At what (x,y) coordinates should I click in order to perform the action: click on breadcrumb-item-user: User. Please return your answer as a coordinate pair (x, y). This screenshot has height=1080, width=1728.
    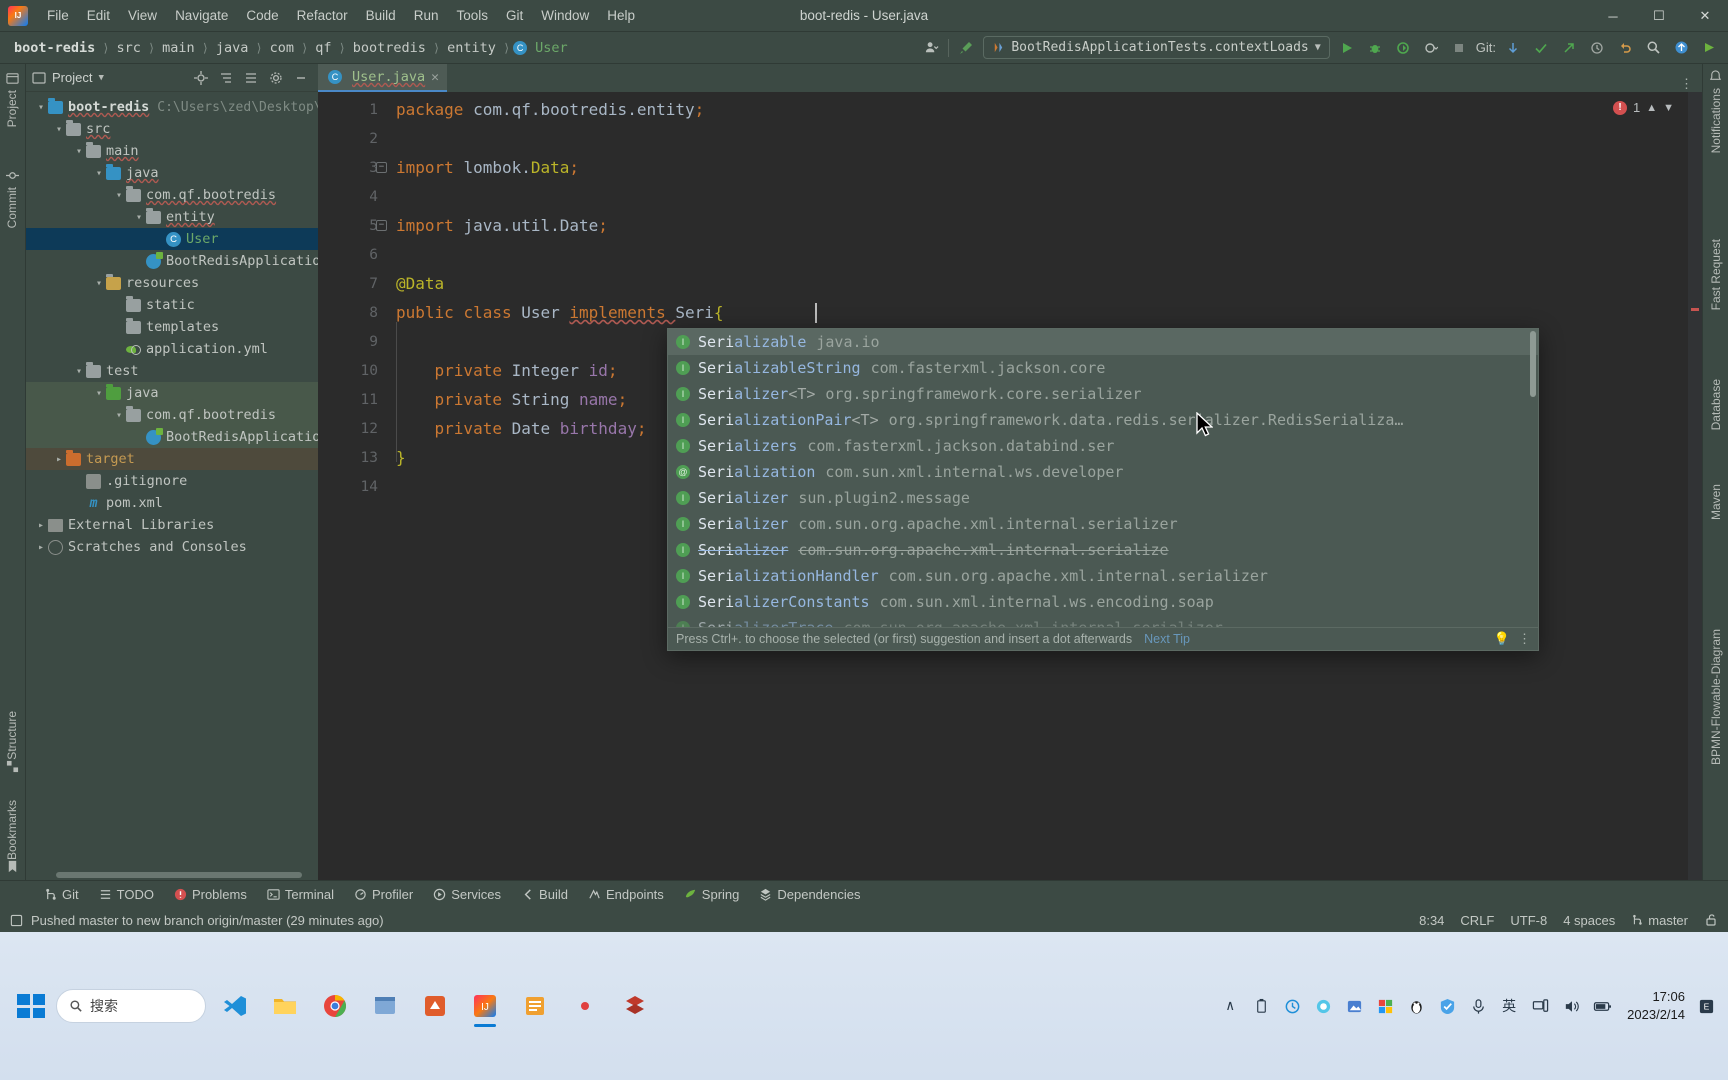
    Looking at the image, I should click on (551, 48).